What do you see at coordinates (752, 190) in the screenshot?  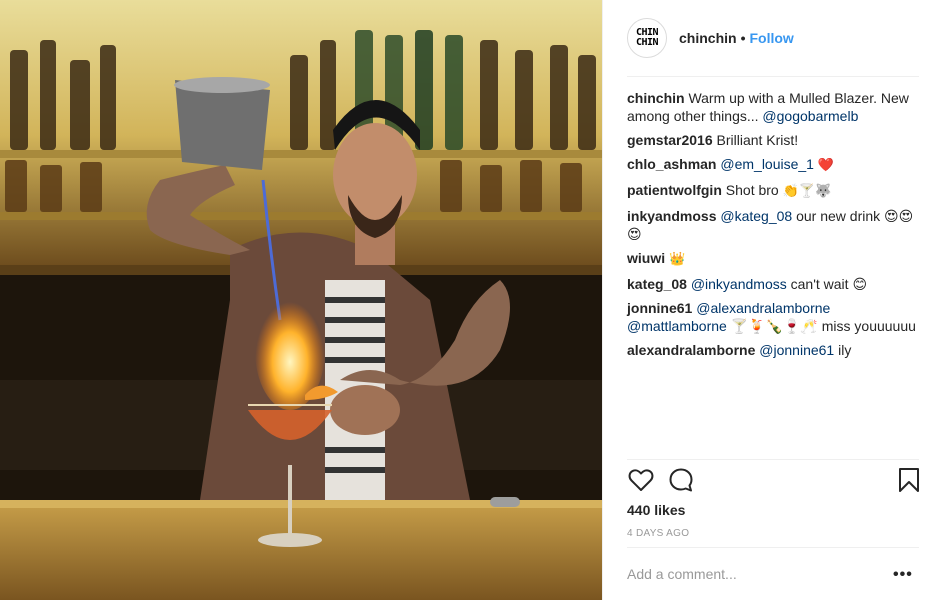 I see `comment-text: Shot bro` at bounding box center [752, 190].